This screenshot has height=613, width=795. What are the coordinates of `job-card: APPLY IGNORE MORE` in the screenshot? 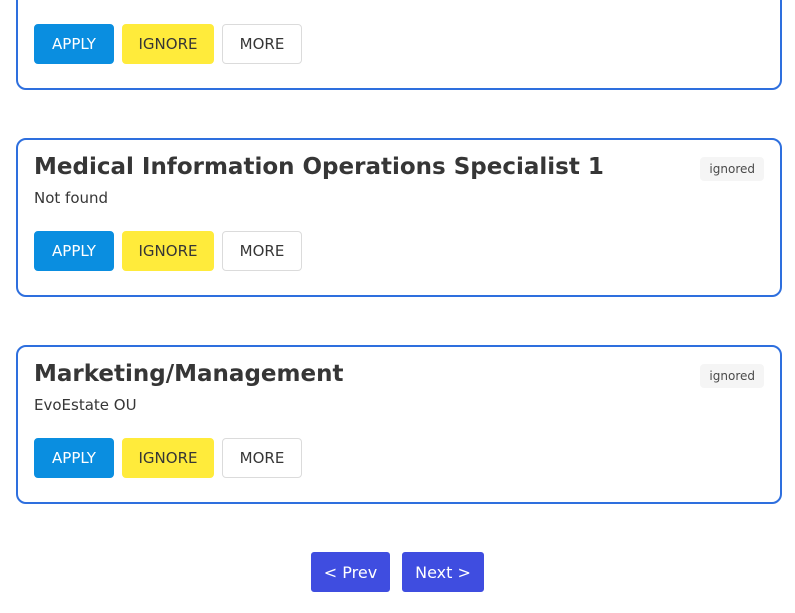 It's located at (399, 45).